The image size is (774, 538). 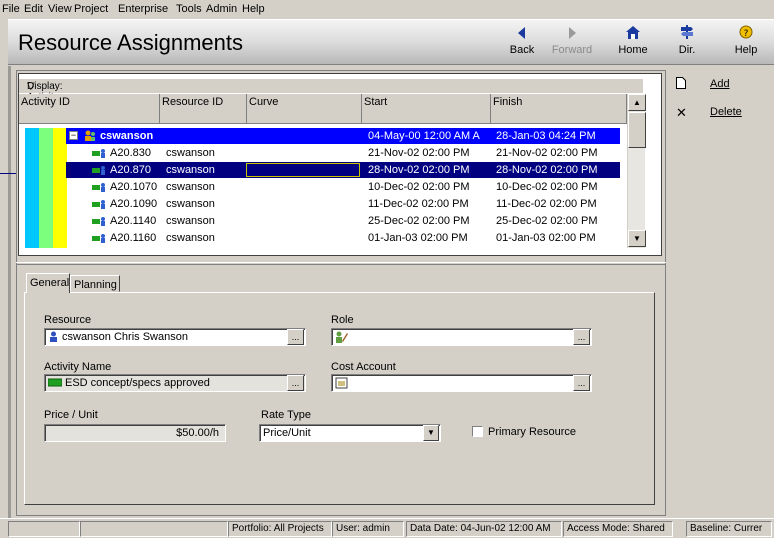 What do you see at coordinates (68, 320) in the screenshot?
I see `resource-label: Resource` at bounding box center [68, 320].